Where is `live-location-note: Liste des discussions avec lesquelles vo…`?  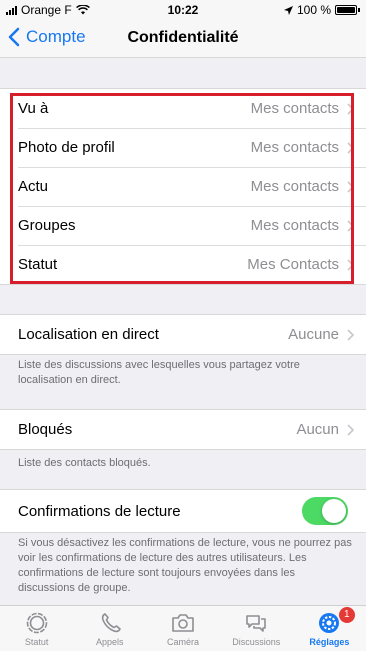
live-location-note: Liste des discussions avec lesquelles vo… is located at coordinates (159, 372).